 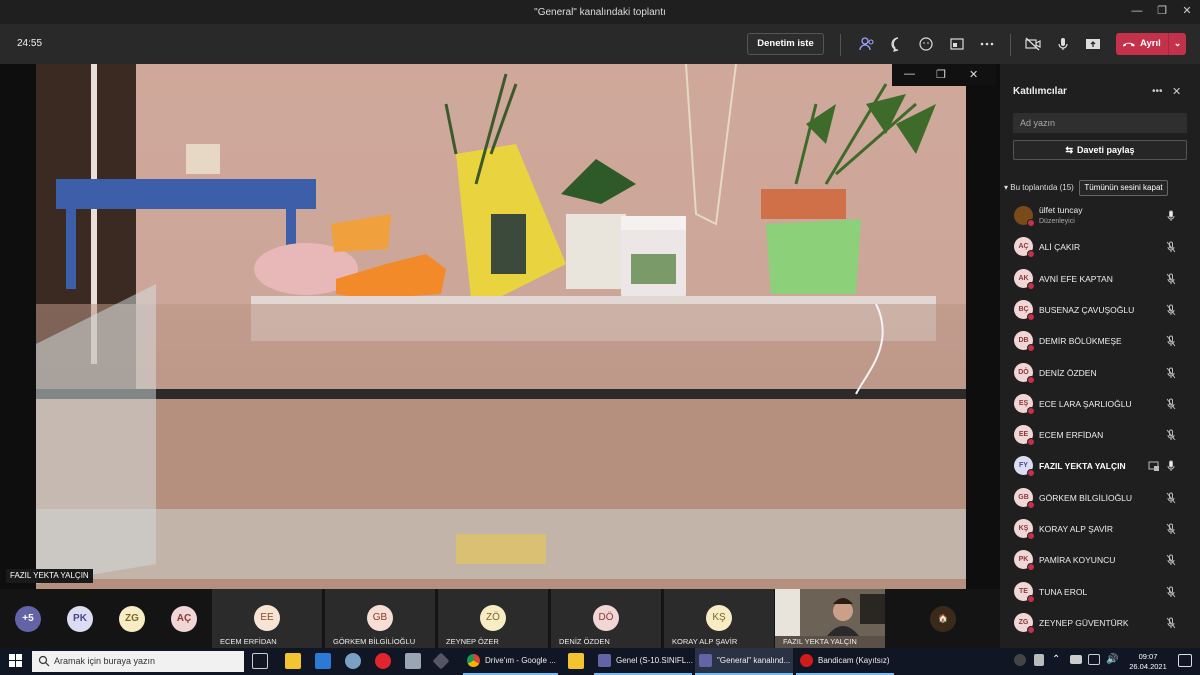 I want to click on more-options-icon, so click(x=987, y=44).